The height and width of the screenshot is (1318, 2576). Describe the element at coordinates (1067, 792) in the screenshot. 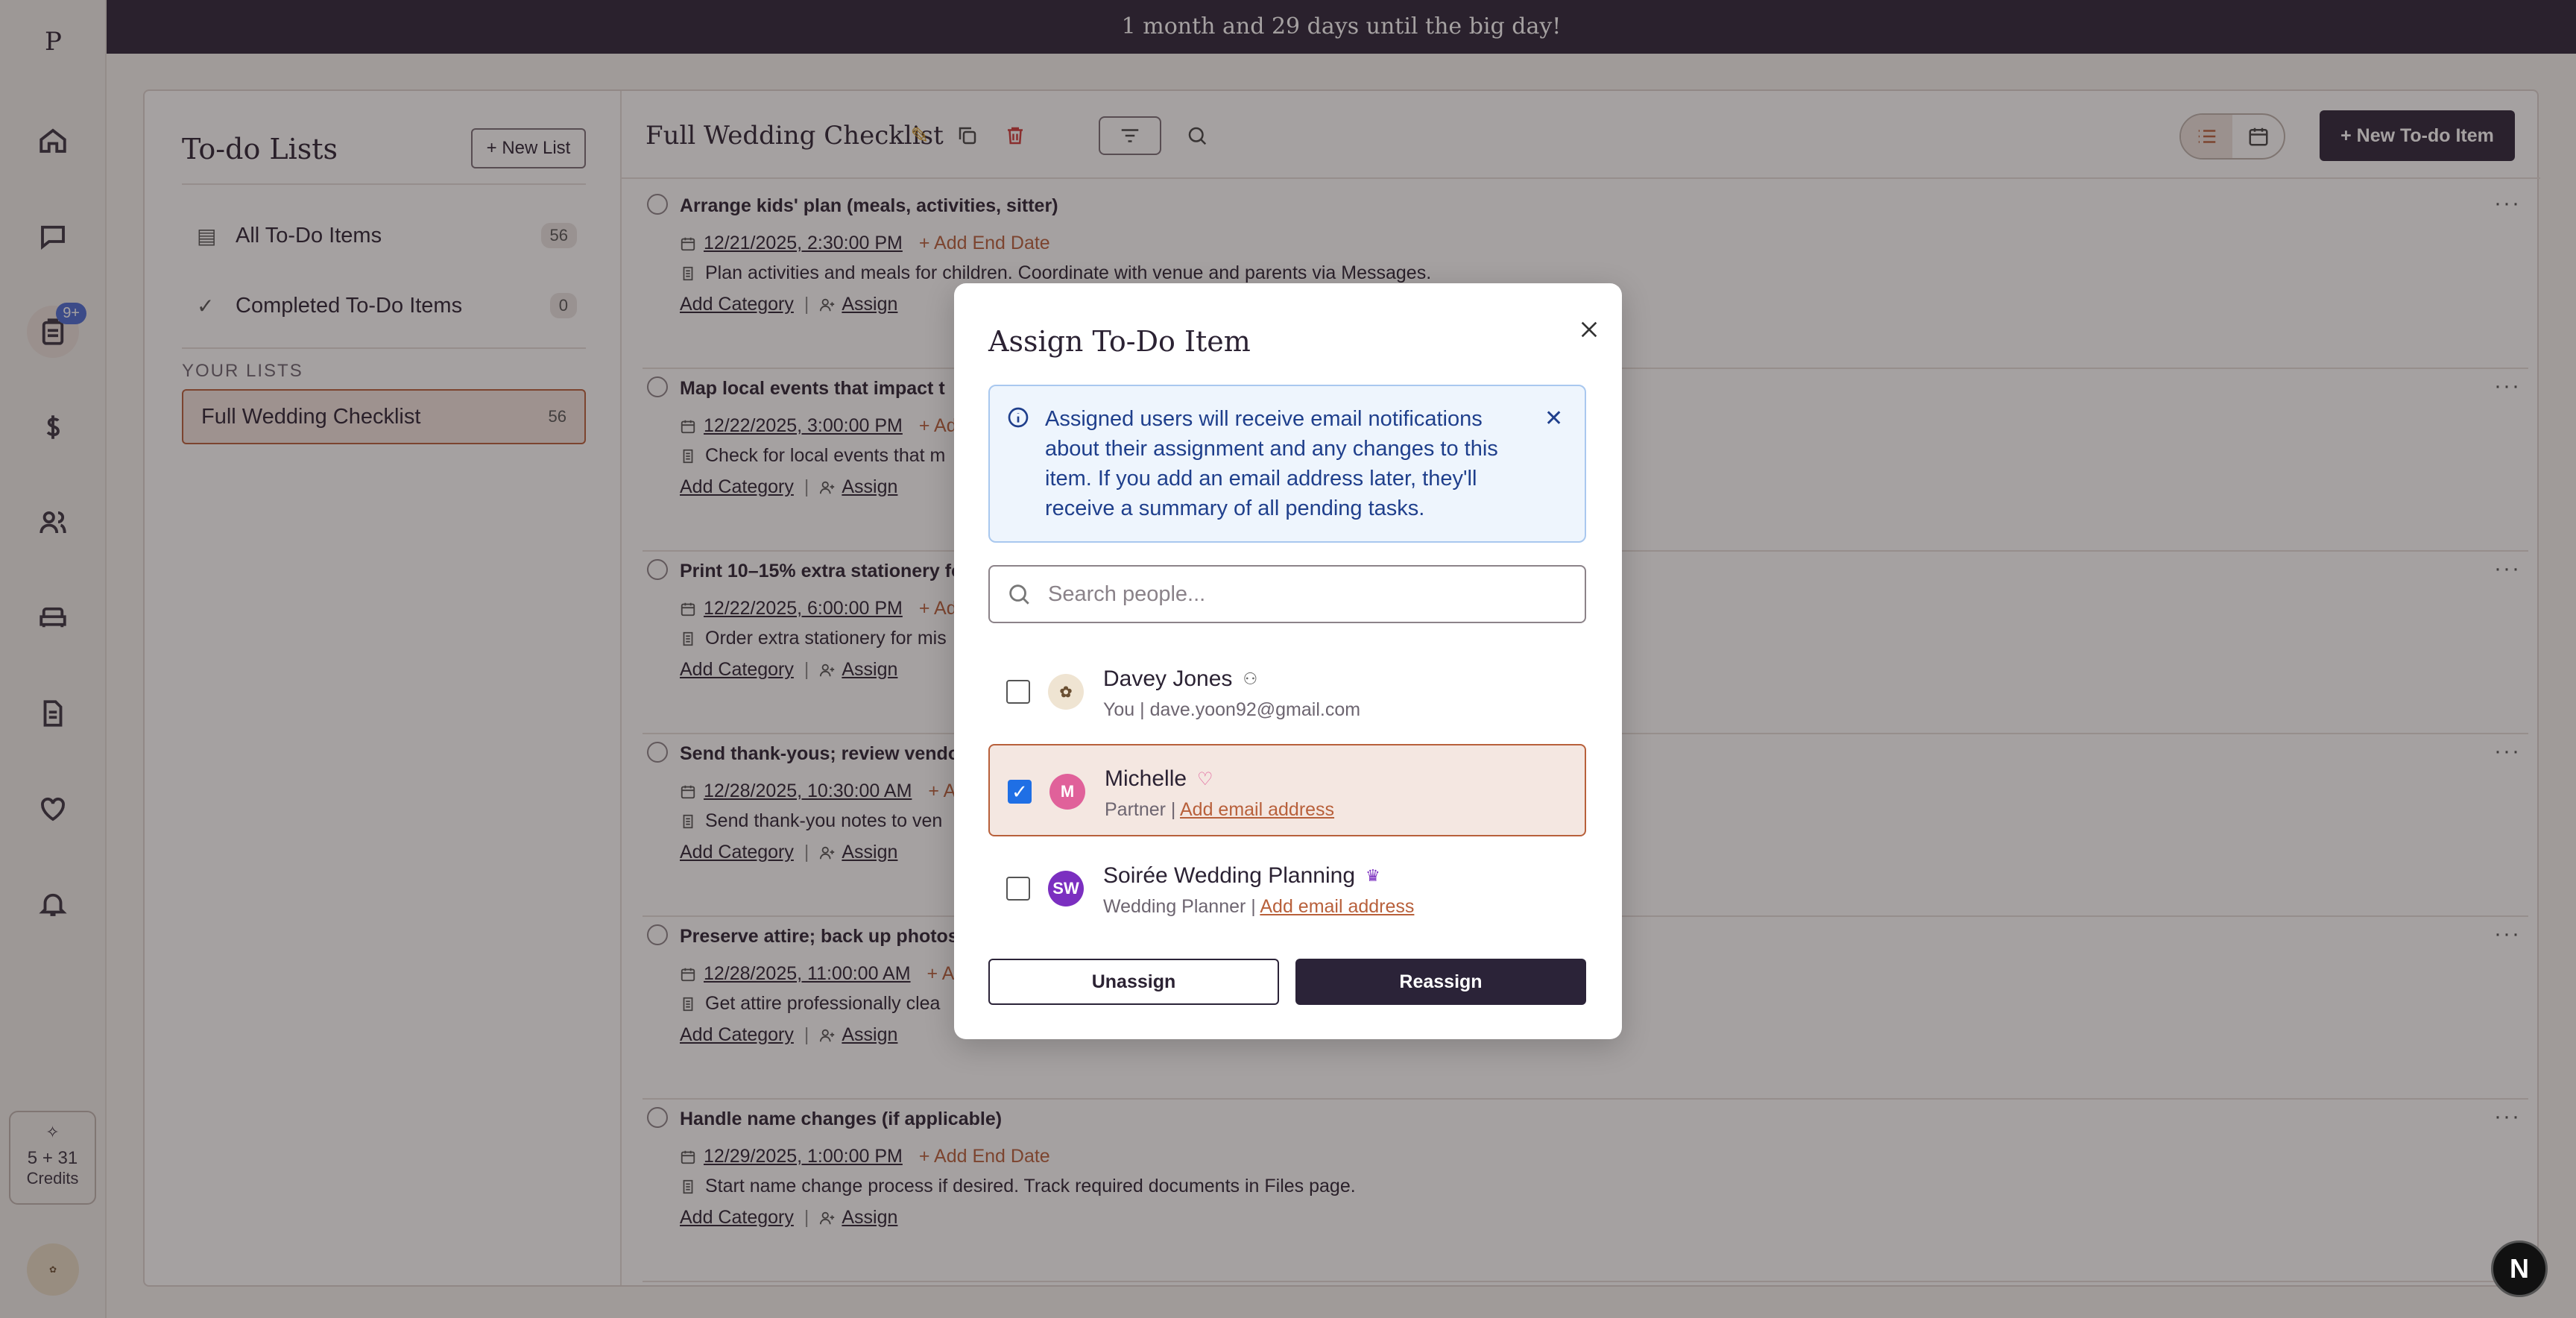

I see `avatar: M` at that location.